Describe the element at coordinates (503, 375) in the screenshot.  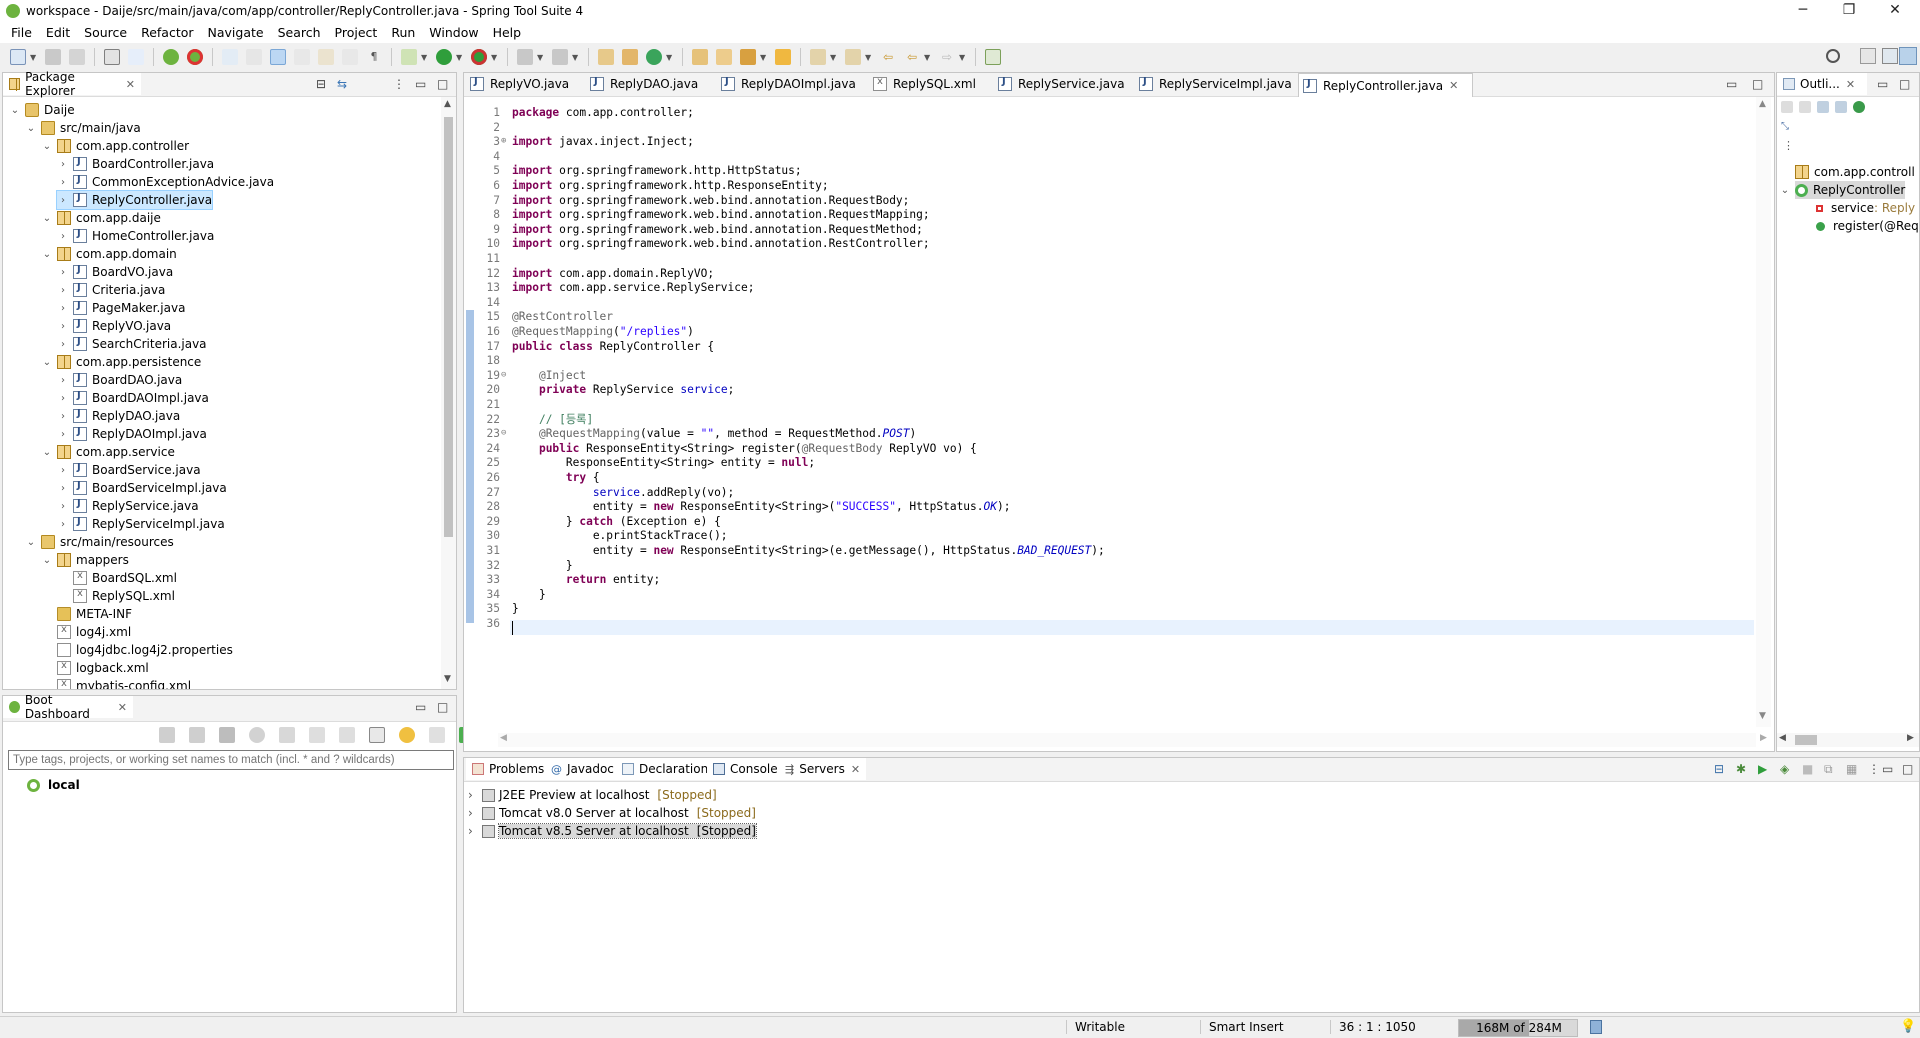
I see `fold-marker-icon: ⊖` at that location.